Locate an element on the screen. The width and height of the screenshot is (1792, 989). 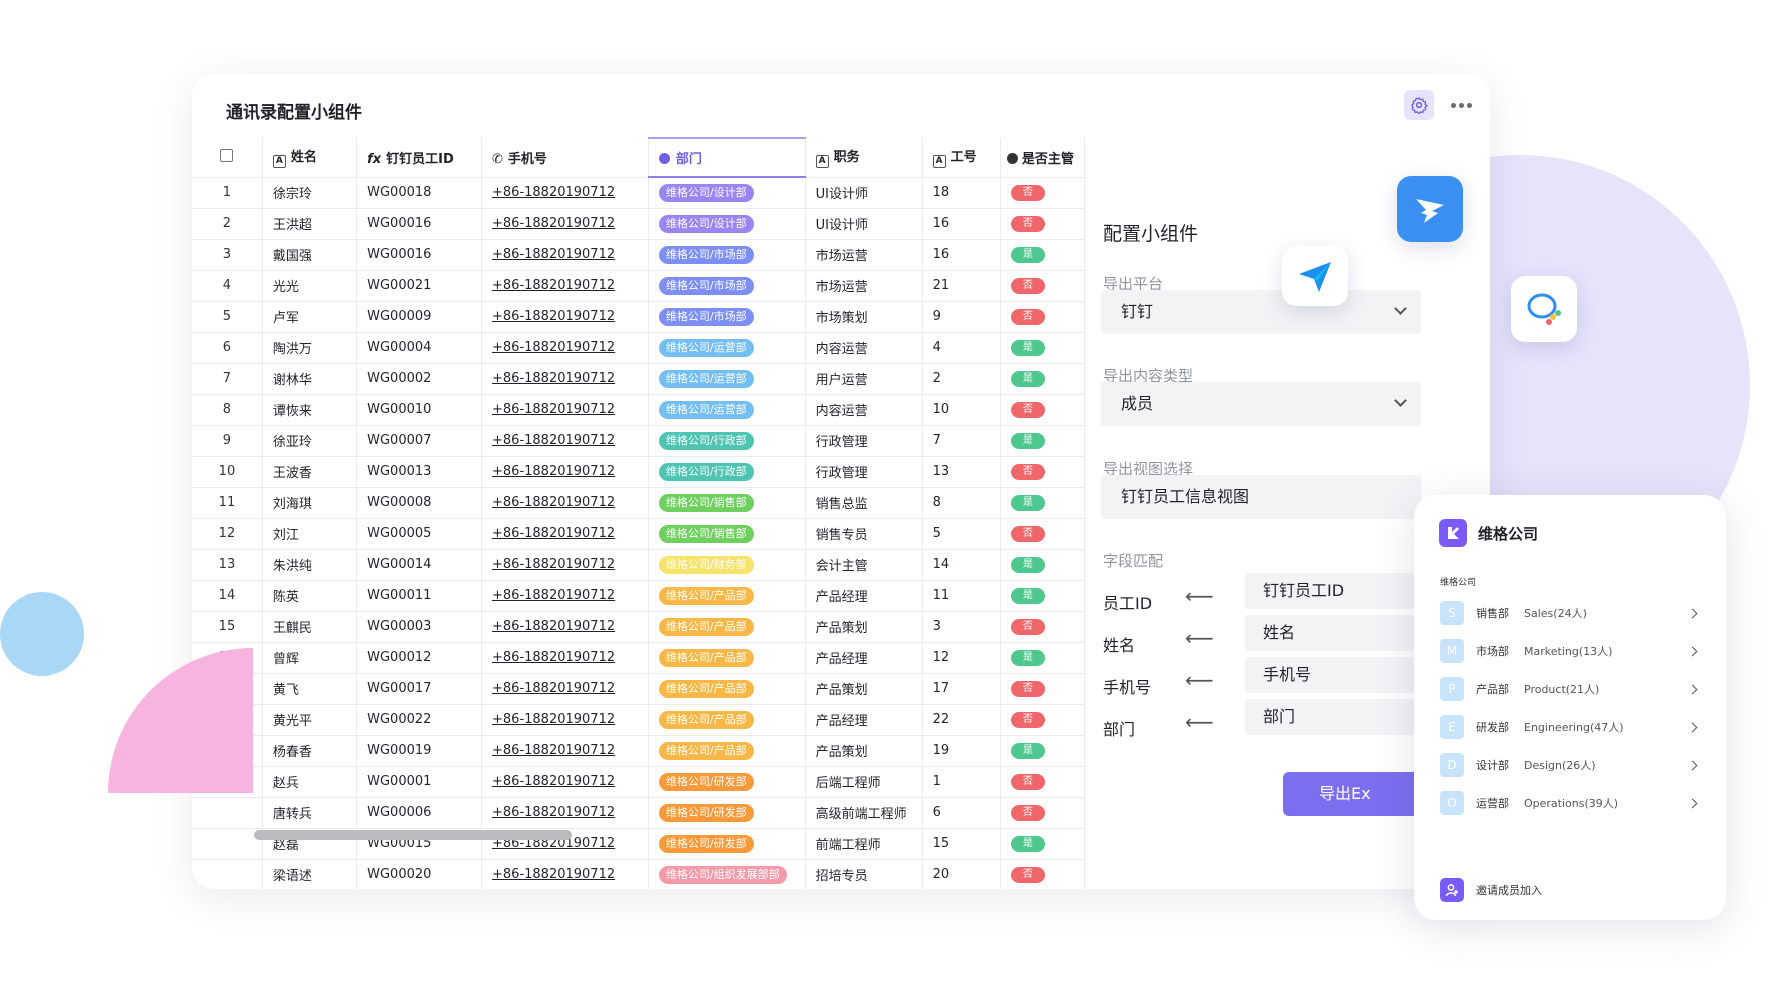
platform-select: 钉钉 is located at coordinates (1261, 312).